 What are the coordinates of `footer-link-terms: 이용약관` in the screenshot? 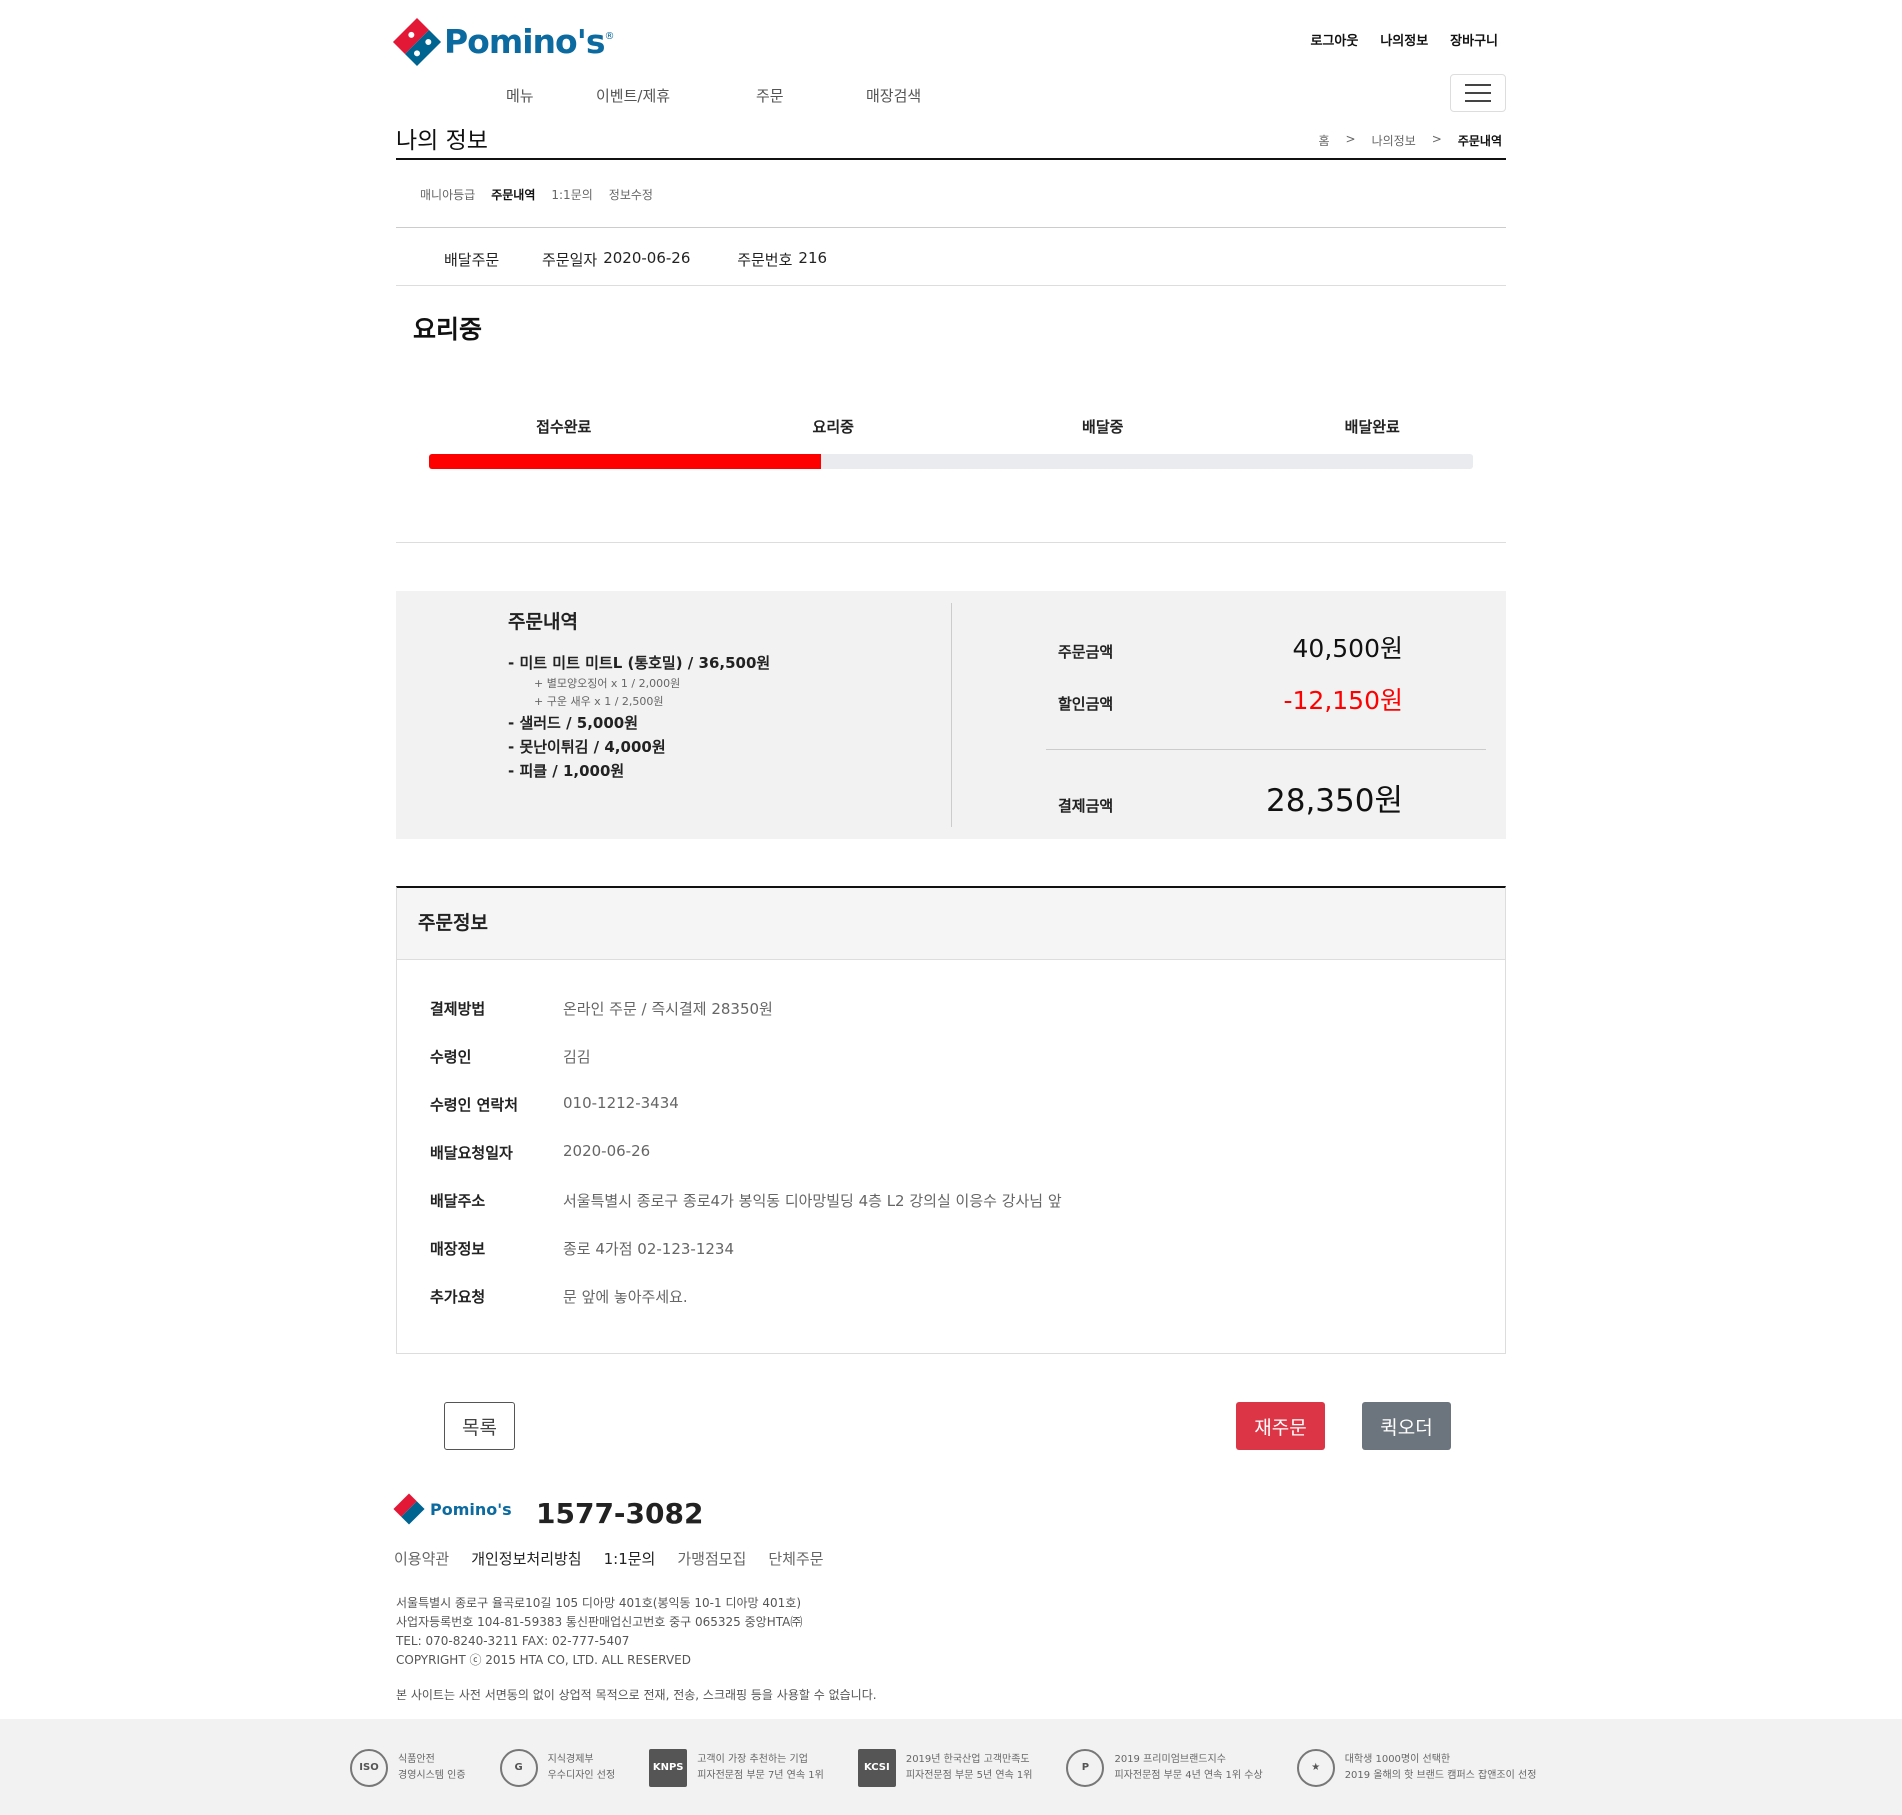 It's located at (421, 1558).